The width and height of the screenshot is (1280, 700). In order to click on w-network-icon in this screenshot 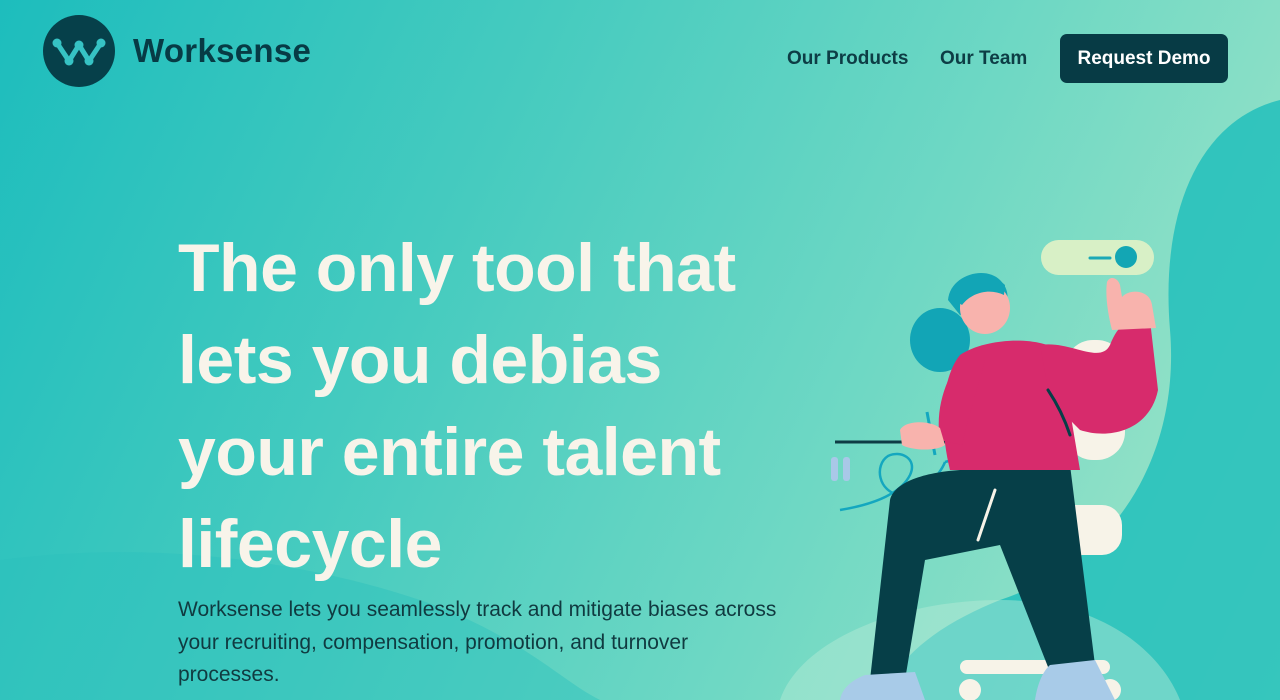, I will do `click(79, 51)`.